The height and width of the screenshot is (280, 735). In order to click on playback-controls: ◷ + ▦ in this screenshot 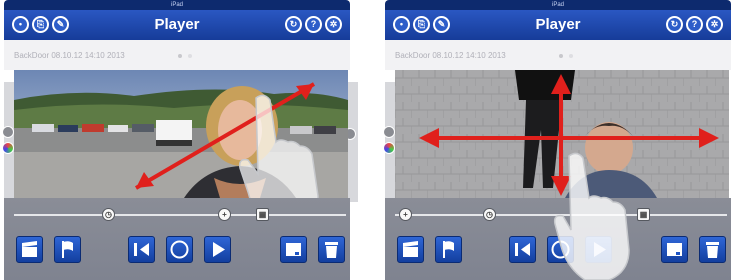, I will do `click(177, 239)`.